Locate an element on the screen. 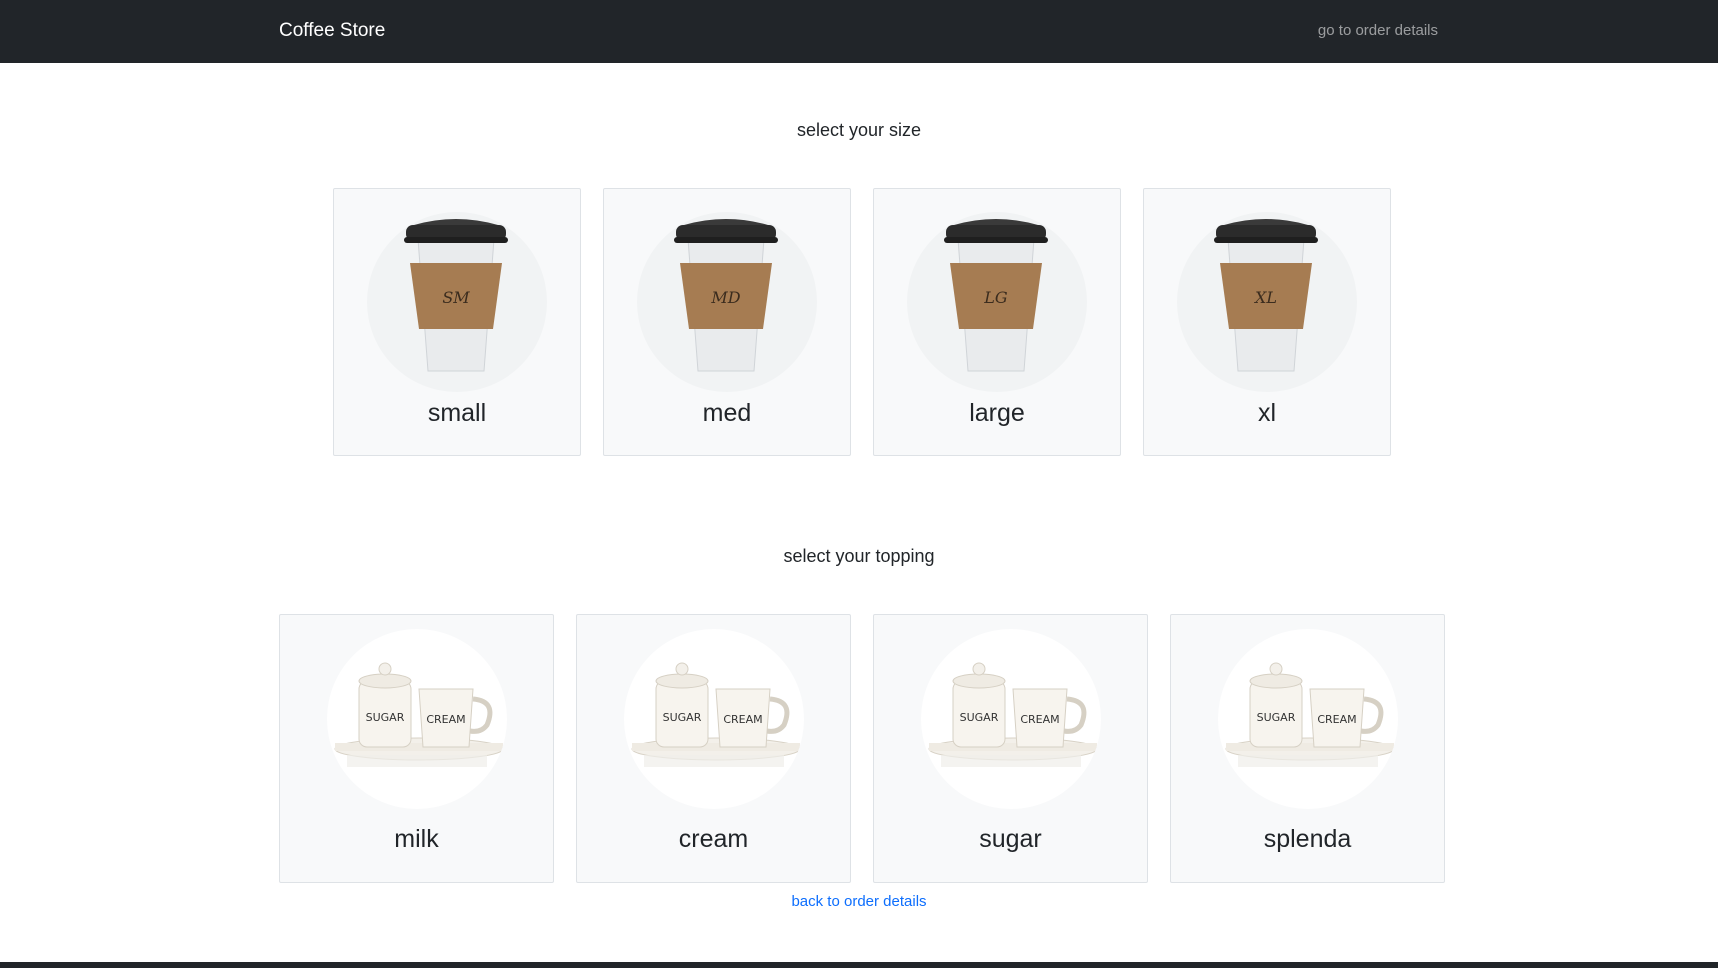 Image resolution: width=1718 pixels, height=968 pixels. brand-link: Coffee Store is located at coordinates (332, 31).